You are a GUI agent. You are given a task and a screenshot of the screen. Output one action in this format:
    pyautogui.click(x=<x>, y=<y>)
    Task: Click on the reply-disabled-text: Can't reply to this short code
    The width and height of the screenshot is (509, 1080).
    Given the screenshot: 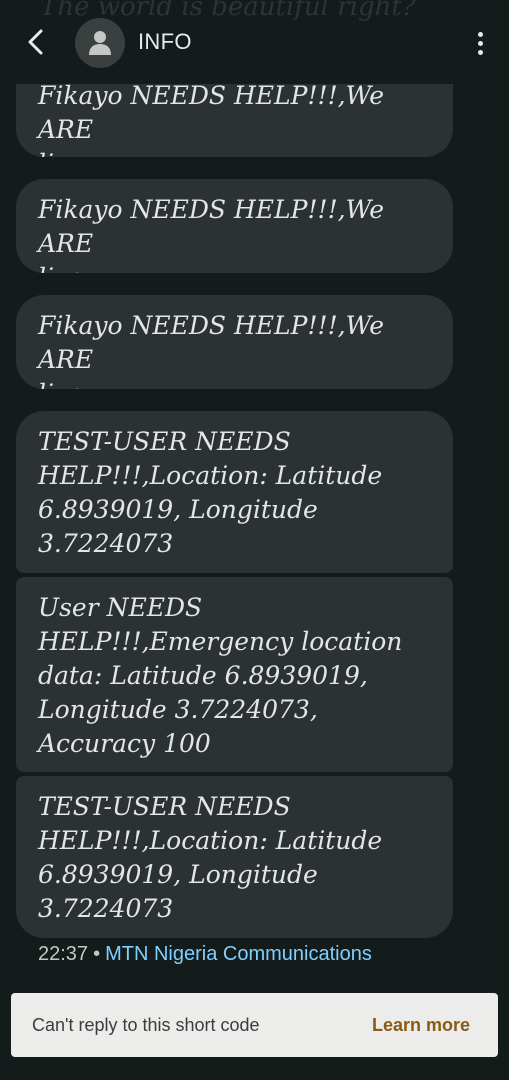 What is the action you would take?
    pyautogui.click(x=146, y=1024)
    